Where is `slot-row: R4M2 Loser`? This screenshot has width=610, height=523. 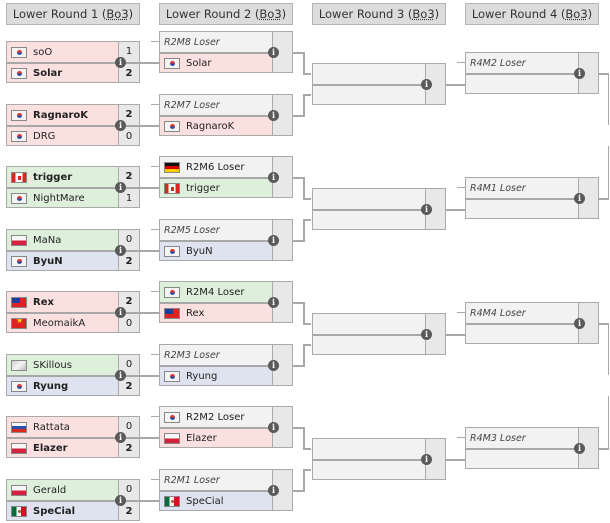
slot-row: R4M2 Loser is located at coordinates (522, 63).